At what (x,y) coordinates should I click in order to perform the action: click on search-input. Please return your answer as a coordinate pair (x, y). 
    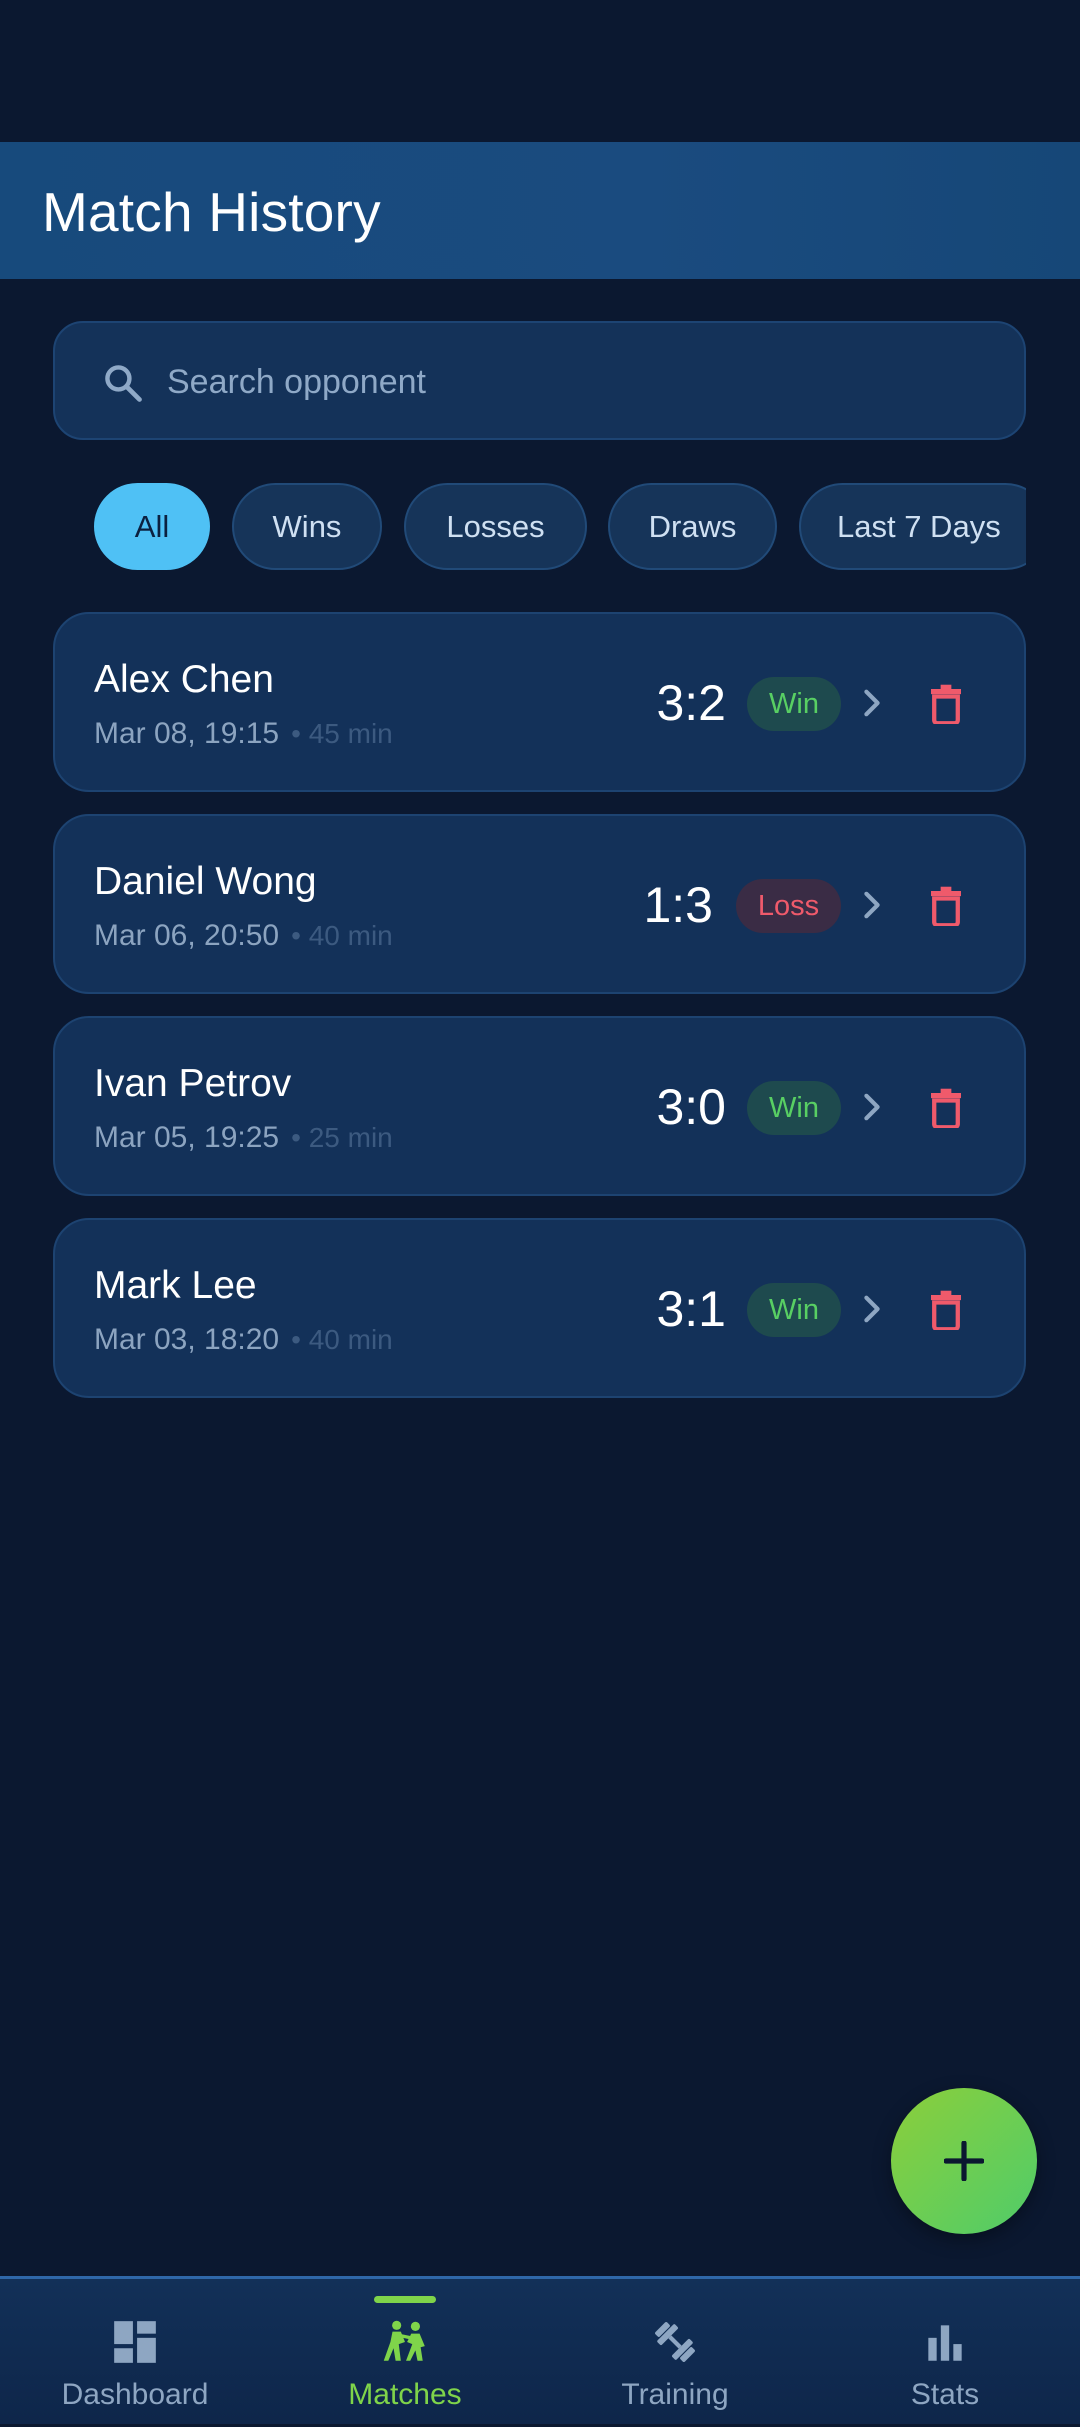
    Looking at the image, I should click on (577, 382).